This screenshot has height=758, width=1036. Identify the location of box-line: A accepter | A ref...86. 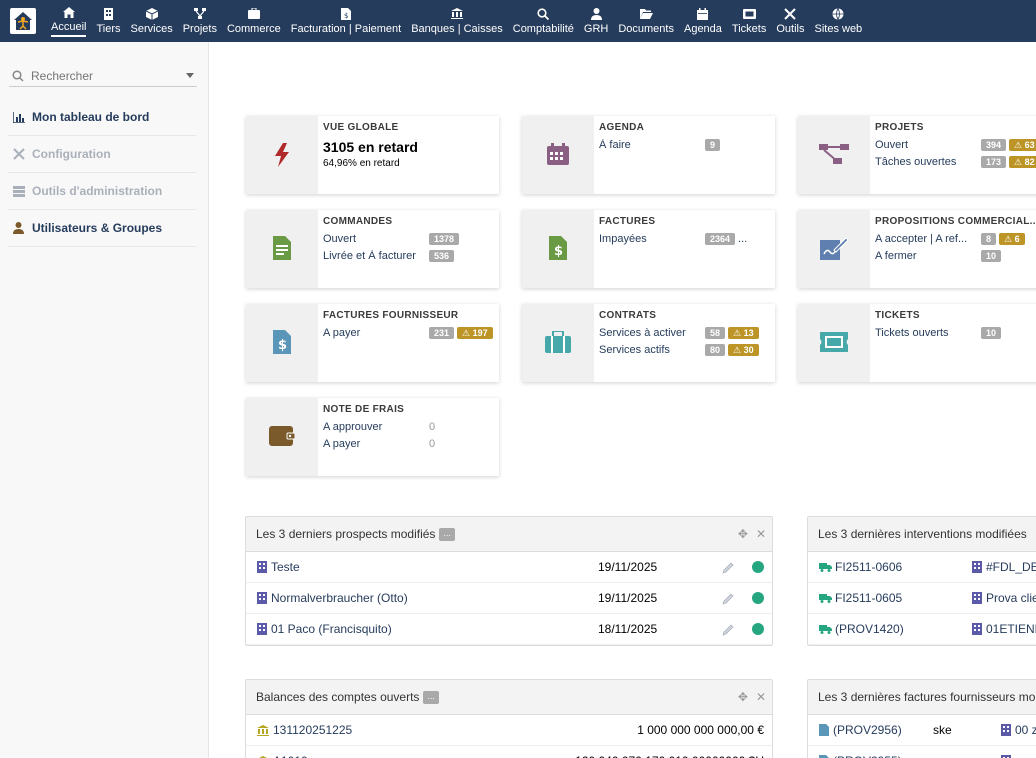
(955, 238).